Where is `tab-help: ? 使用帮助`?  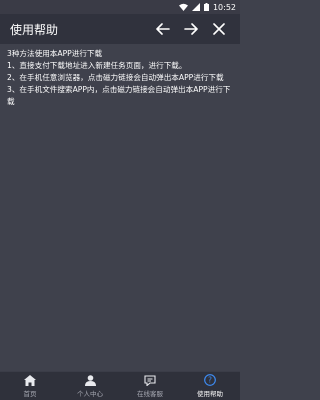
tab-help: ? 使用帮助 is located at coordinates (210, 386).